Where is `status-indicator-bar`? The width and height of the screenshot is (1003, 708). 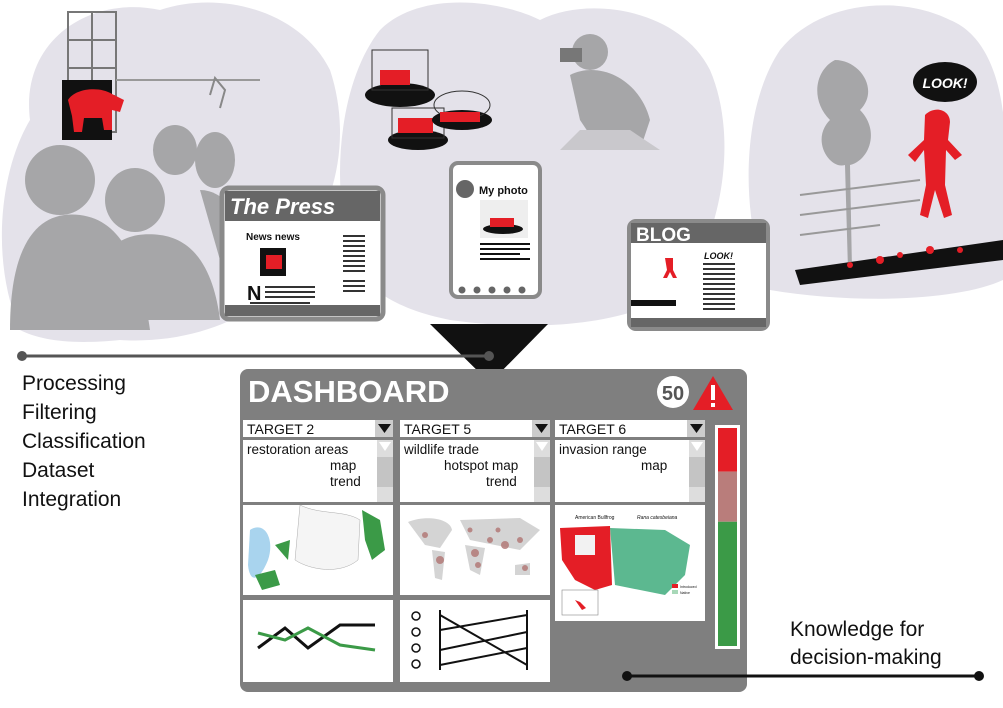 status-indicator-bar is located at coordinates (727, 537).